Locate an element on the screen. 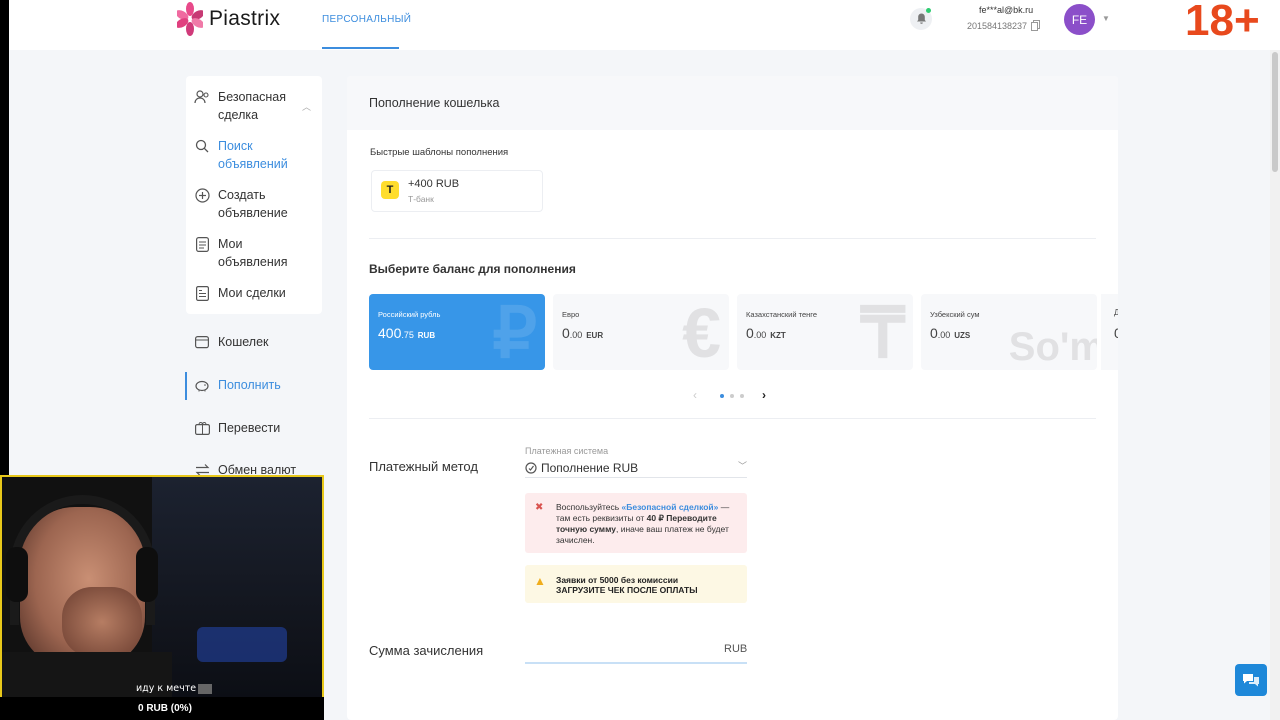 This screenshot has width=1280, height=720. sidebar-item-label: Поиск объявлений is located at coordinates (253, 155).